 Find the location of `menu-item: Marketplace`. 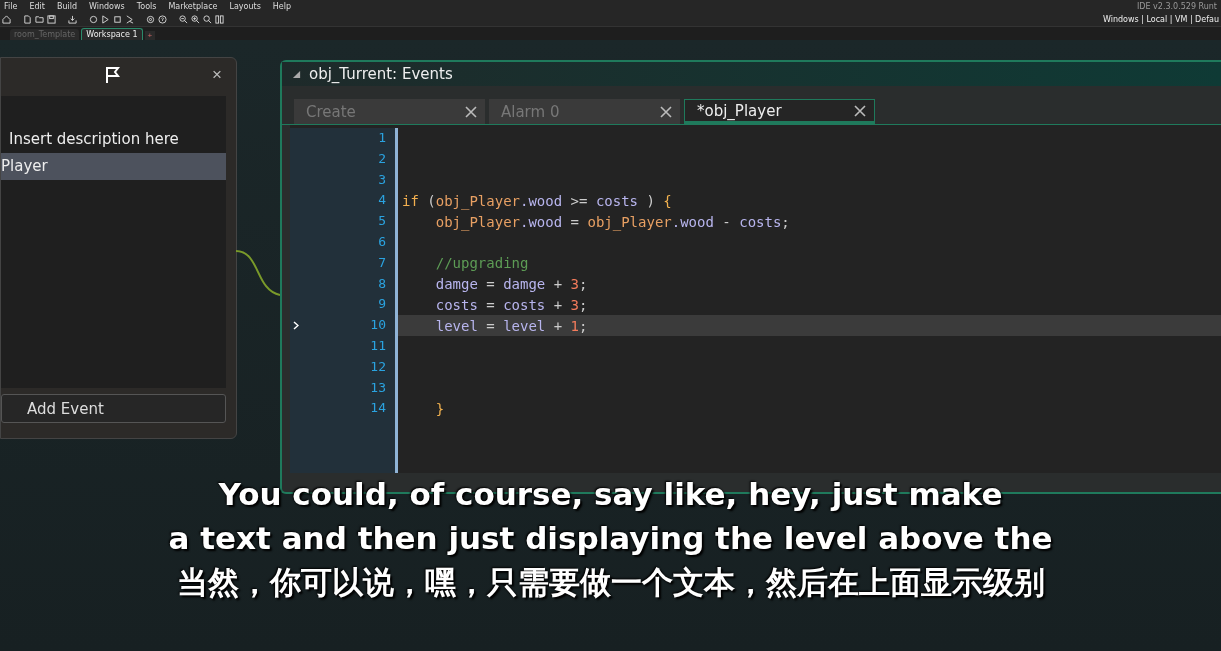

menu-item: Marketplace is located at coordinates (193, 6).